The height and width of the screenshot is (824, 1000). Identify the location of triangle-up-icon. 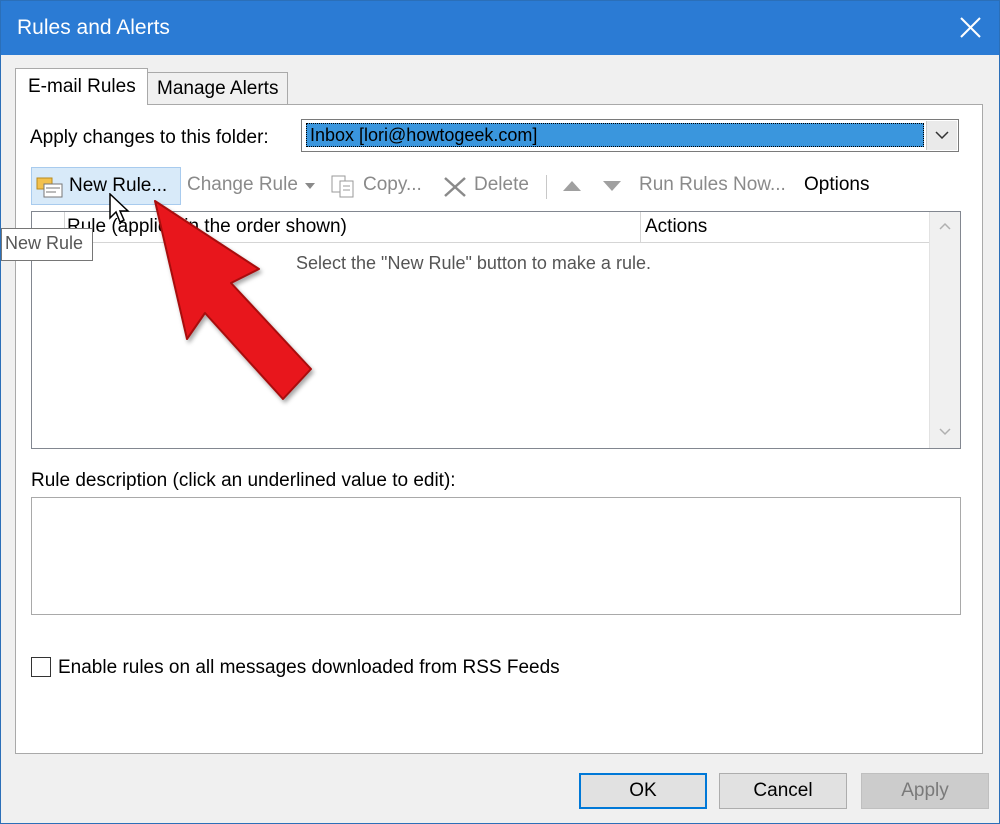
(572, 186).